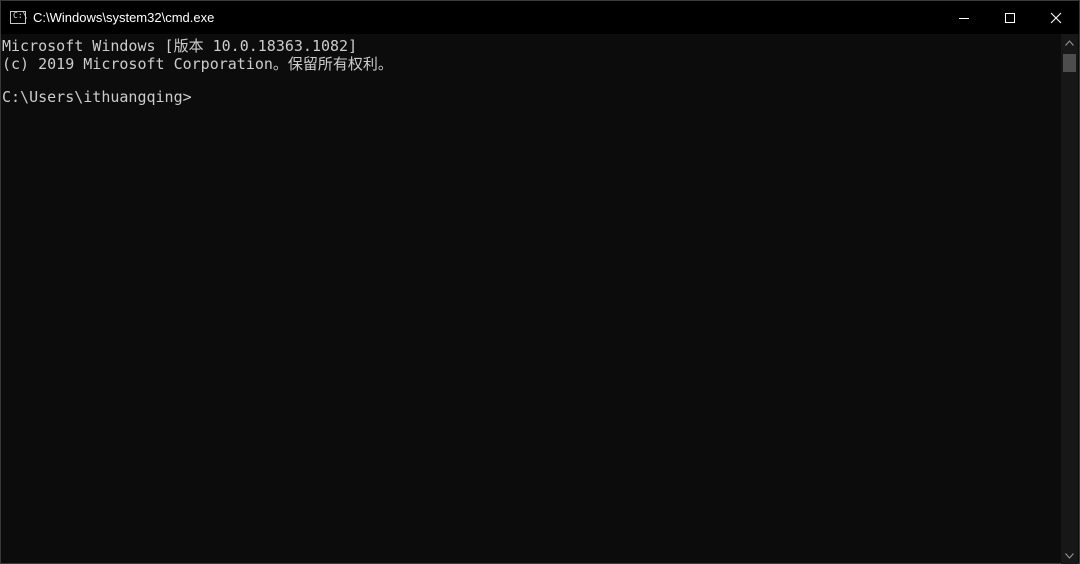  What do you see at coordinates (124, 17) in the screenshot?
I see `window-title: C:\Windows\system32\cmd.exe` at bounding box center [124, 17].